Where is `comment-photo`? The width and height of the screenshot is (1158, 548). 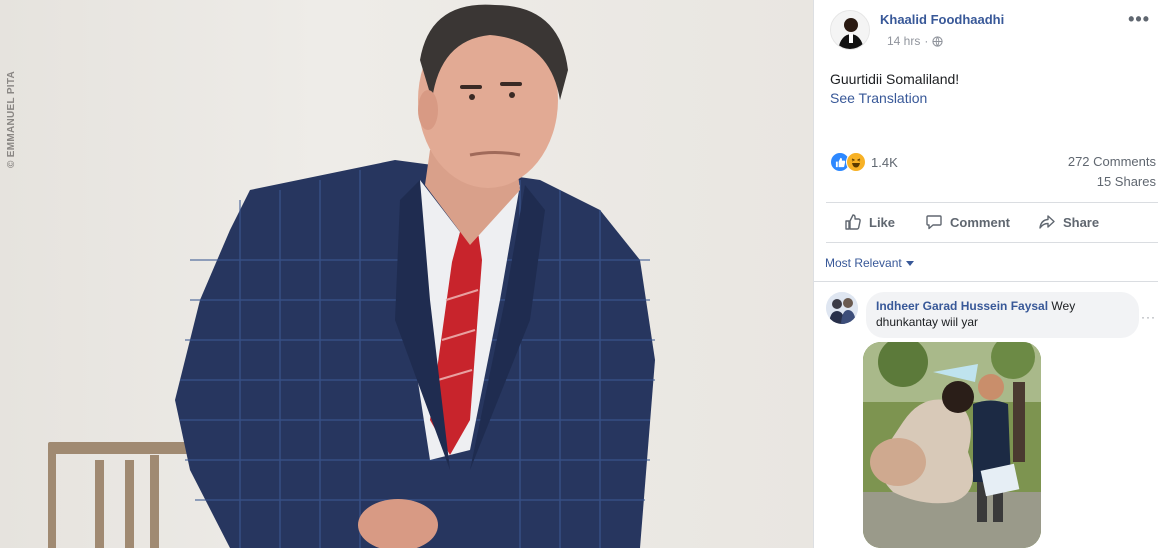
comment-photo is located at coordinates (952, 445).